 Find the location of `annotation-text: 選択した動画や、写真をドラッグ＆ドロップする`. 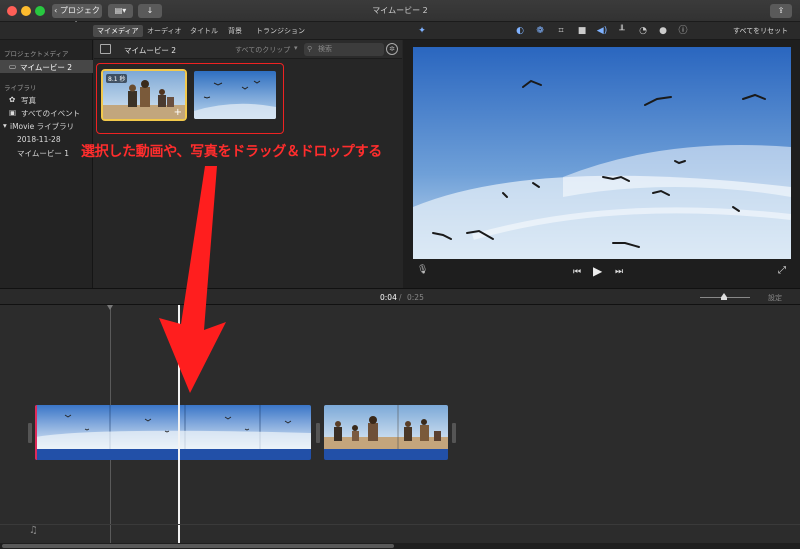

annotation-text: 選択した動画や、写真をドラッグ＆ドロップする is located at coordinates (231, 152).